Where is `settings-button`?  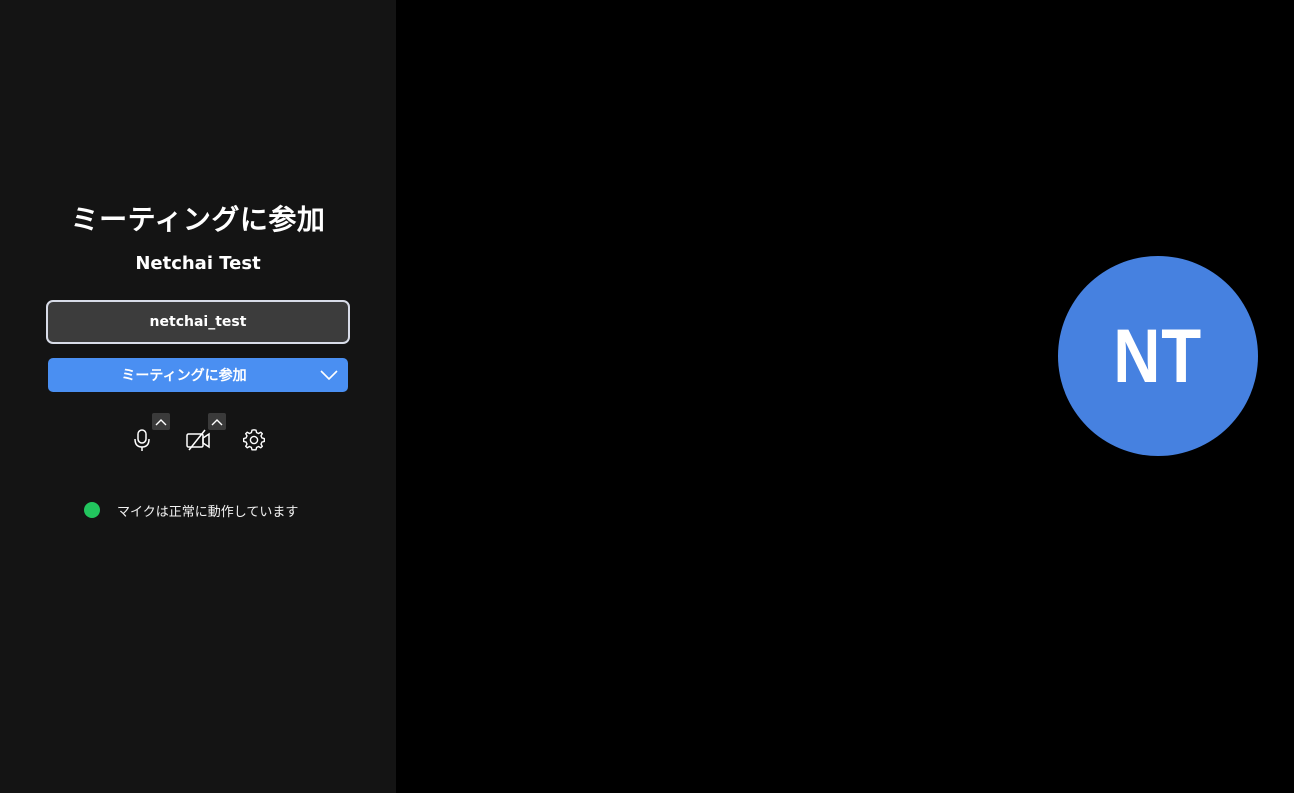
settings-button is located at coordinates (254, 440).